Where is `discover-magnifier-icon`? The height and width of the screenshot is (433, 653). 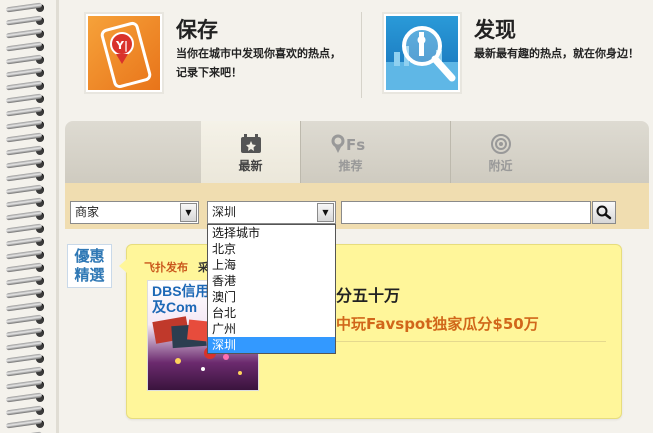 discover-magnifier-icon is located at coordinates (422, 53).